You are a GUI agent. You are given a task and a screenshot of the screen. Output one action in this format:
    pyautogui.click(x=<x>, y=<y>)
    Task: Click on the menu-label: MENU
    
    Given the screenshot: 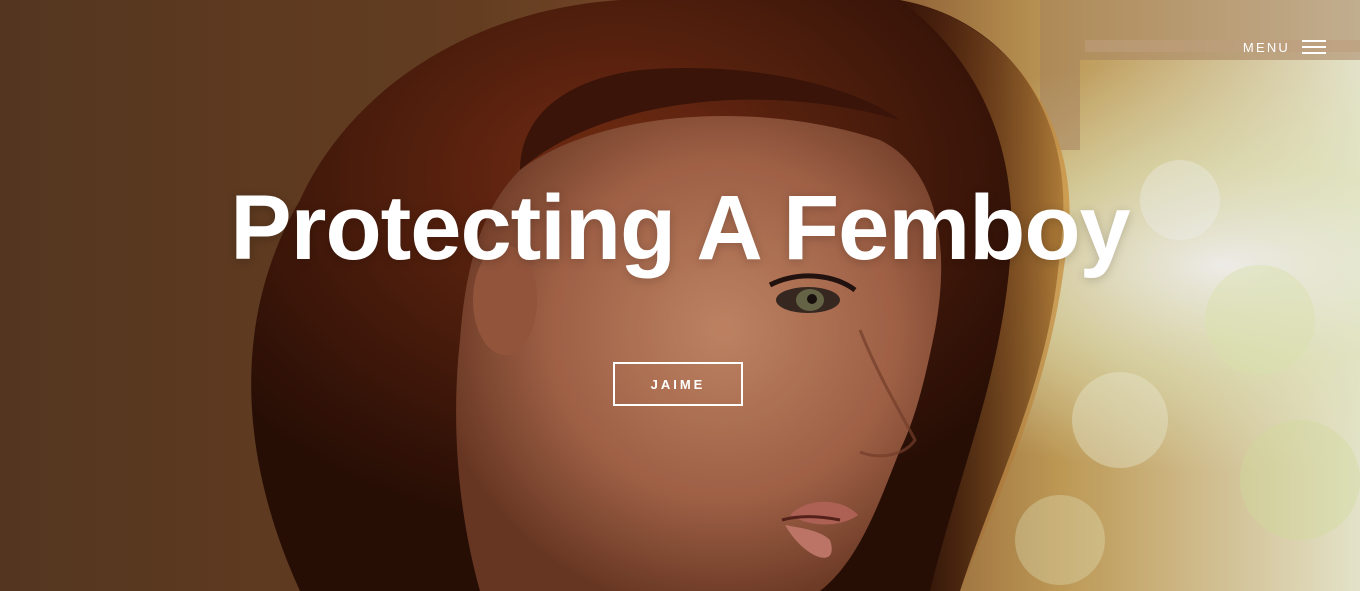 What is the action you would take?
    pyautogui.click(x=1266, y=47)
    